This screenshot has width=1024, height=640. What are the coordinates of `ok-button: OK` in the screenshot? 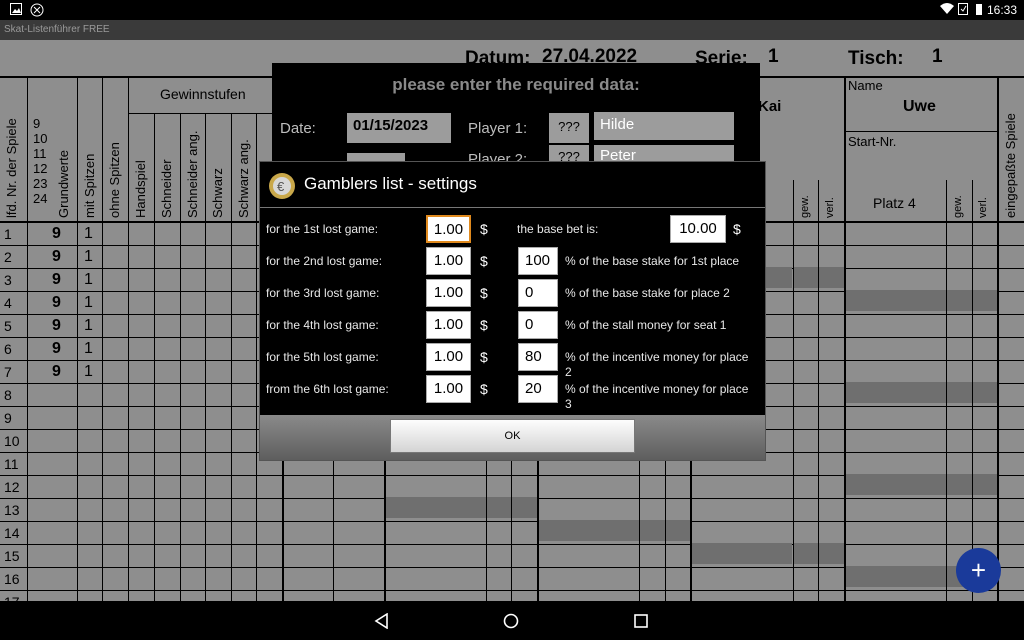 It's located at (512, 436).